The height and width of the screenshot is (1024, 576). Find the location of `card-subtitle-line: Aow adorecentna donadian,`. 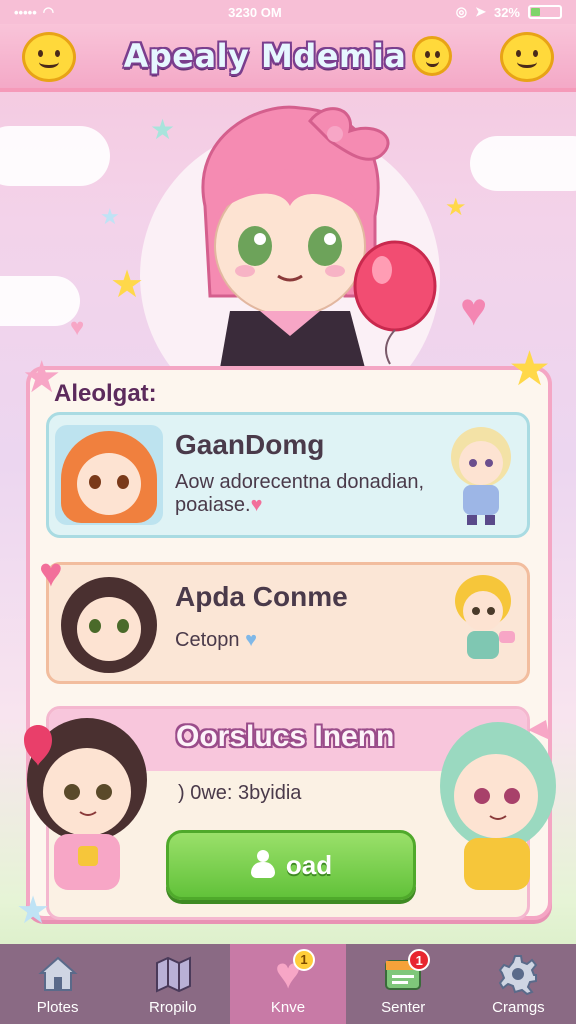

card-subtitle-line: Aow adorecentna donadian, is located at coordinates (300, 482).